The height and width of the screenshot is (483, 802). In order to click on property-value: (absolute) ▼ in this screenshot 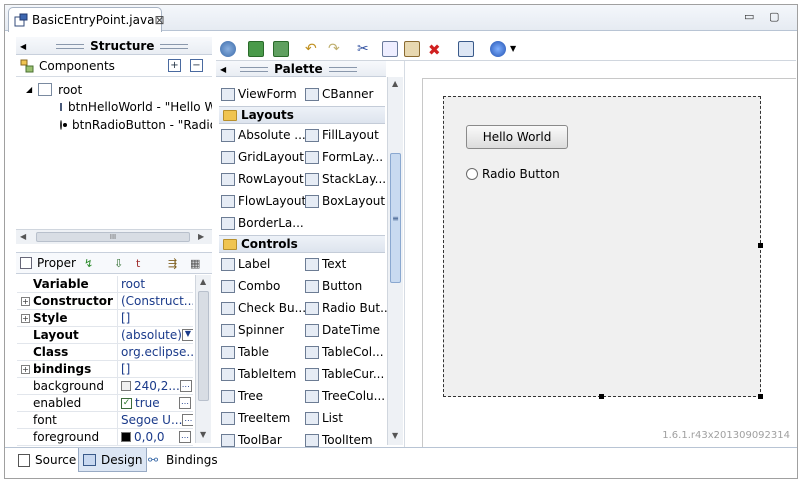, I will do `click(155, 335)`.